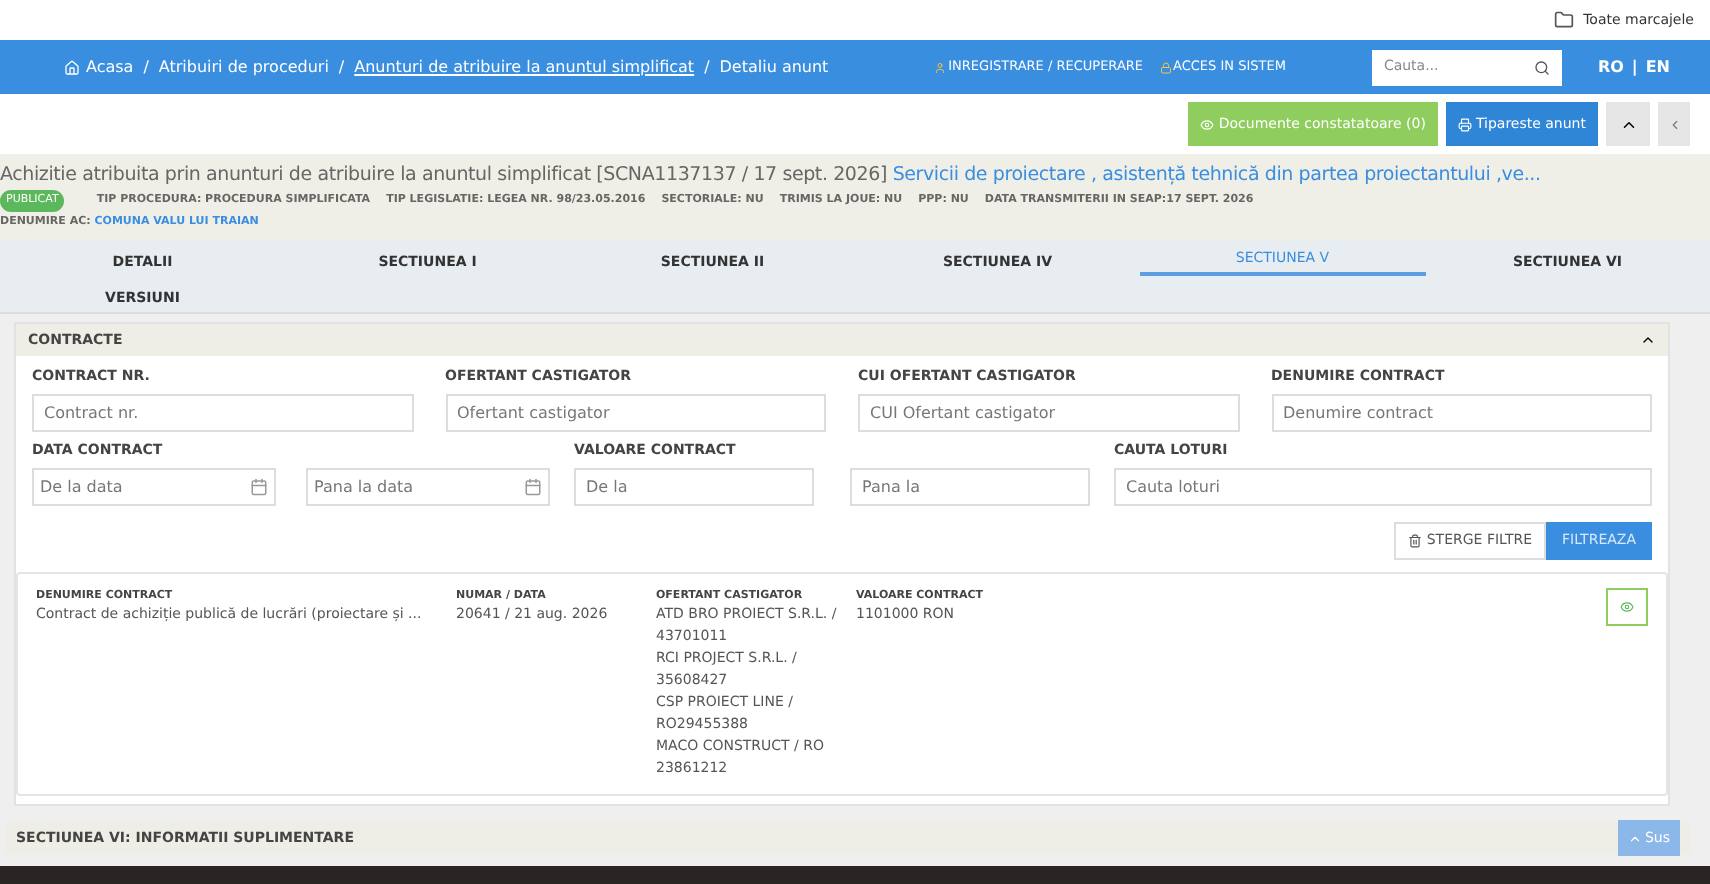 This screenshot has height=884, width=1710. Describe the element at coordinates (222, 413) in the screenshot. I see `input-field: Contract nr.` at that location.